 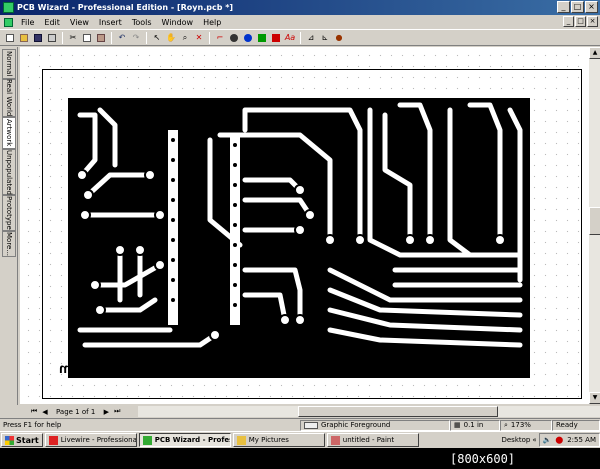 What do you see at coordinates (547, 440) in the screenshot?
I see `volume-icon: 🔈` at bounding box center [547, 440].